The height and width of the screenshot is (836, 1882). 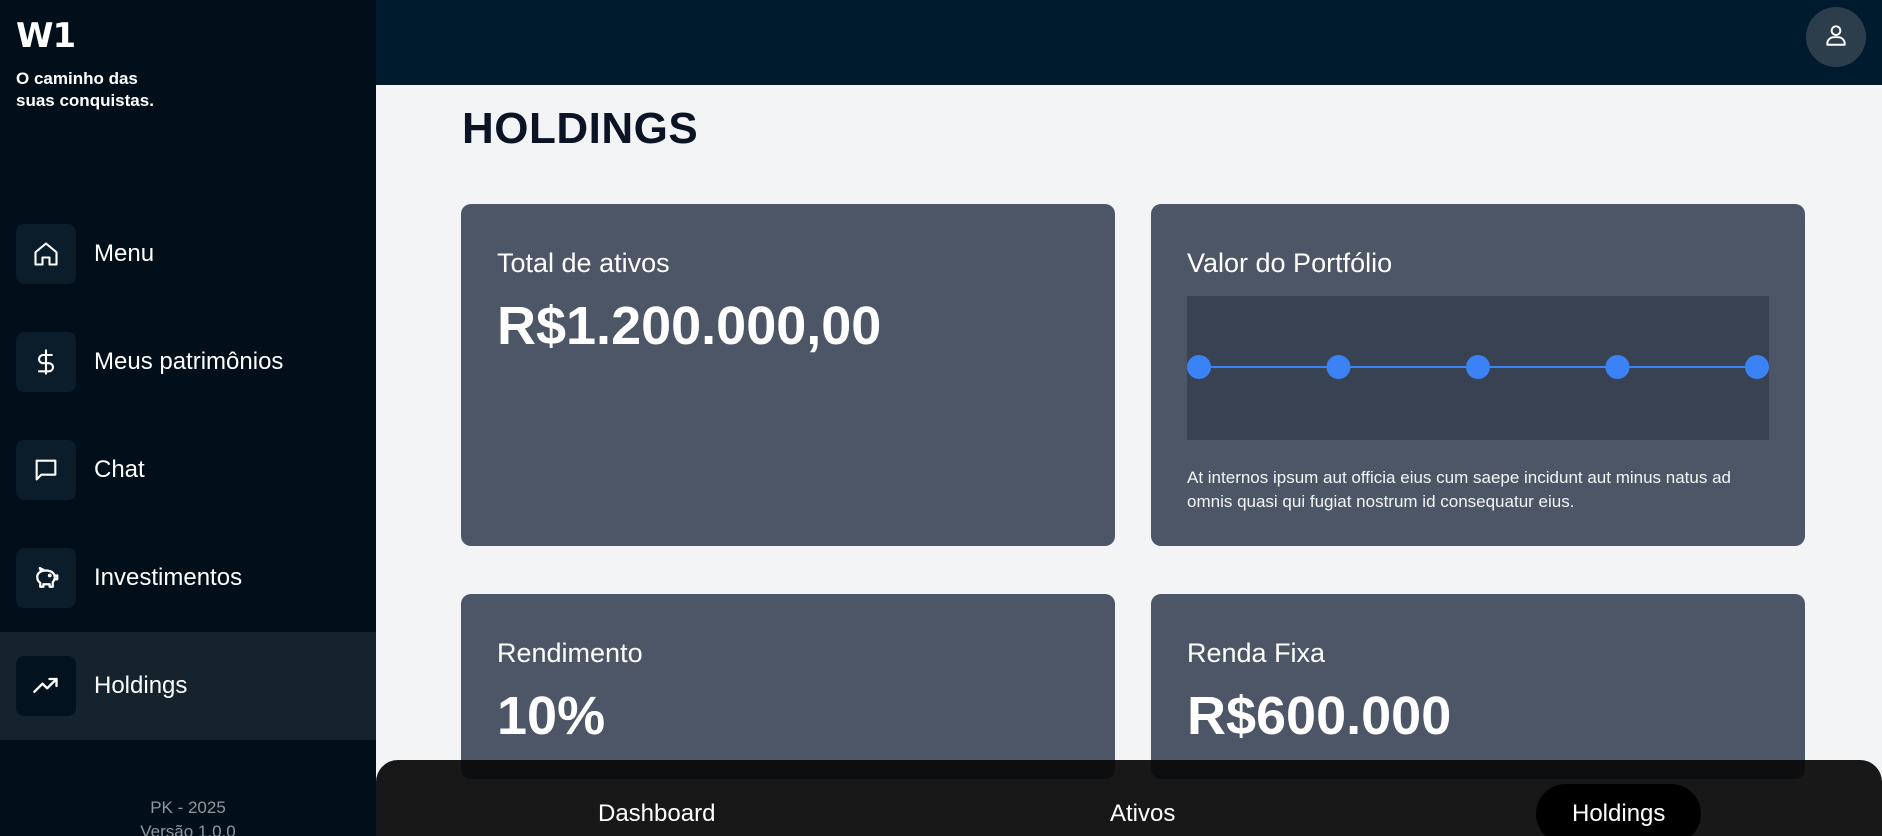 I want to click on sidebar-item-investimentos: Investimentos, so click(x=188, y=578).